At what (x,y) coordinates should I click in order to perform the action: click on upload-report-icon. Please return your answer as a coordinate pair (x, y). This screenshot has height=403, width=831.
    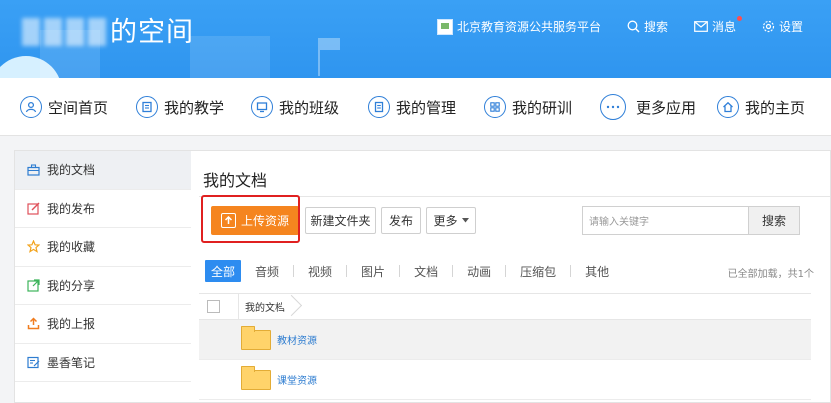
    Looking at the image, I should click on (33, 323).